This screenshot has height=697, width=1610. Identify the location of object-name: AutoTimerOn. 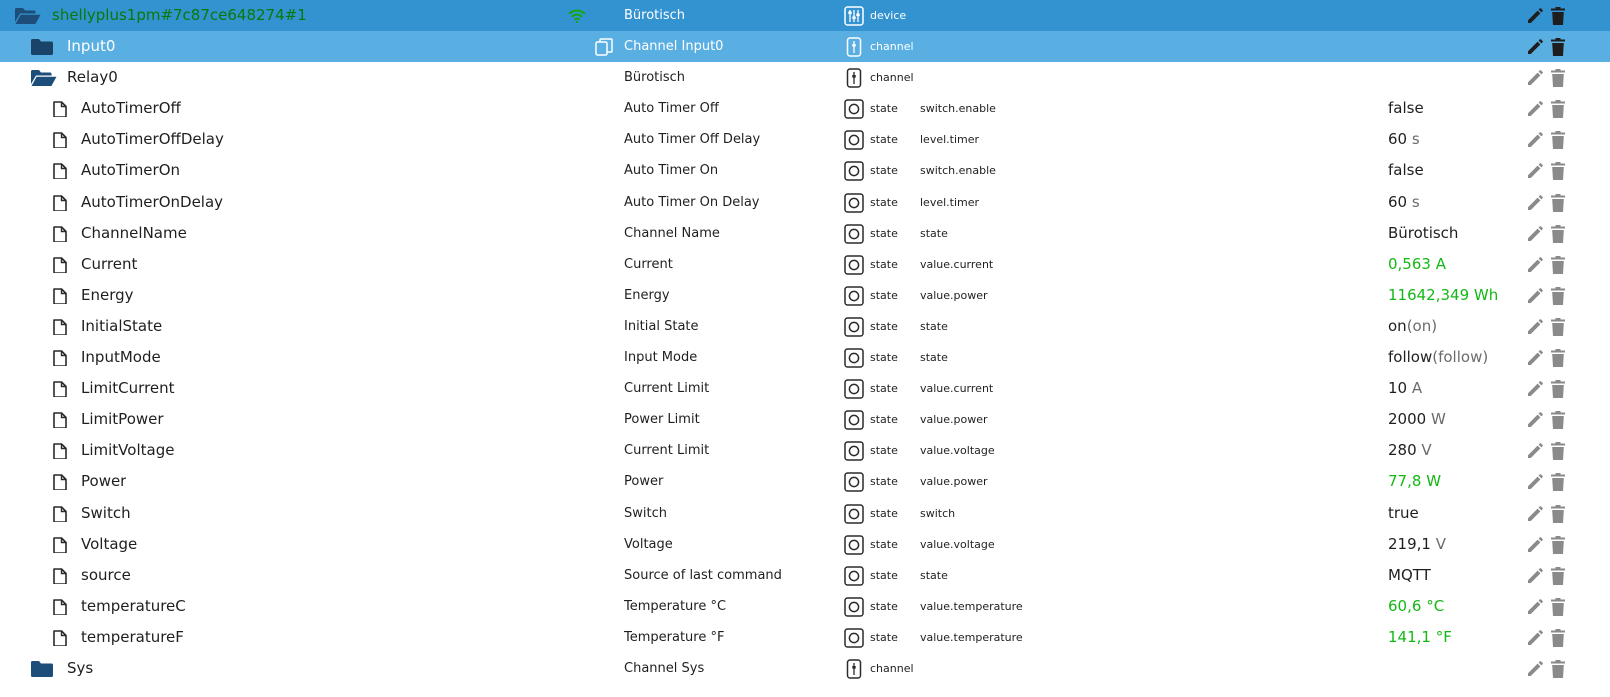
(130, 170).